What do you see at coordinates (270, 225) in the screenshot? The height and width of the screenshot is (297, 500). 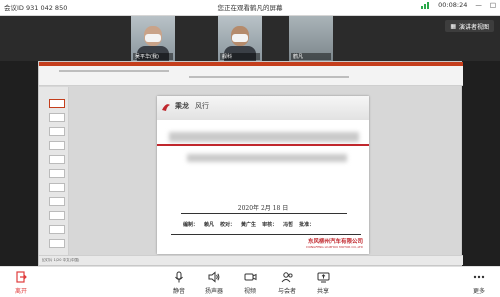 I see `label-reviewed: 审核：` at bounding box center [270, 225].